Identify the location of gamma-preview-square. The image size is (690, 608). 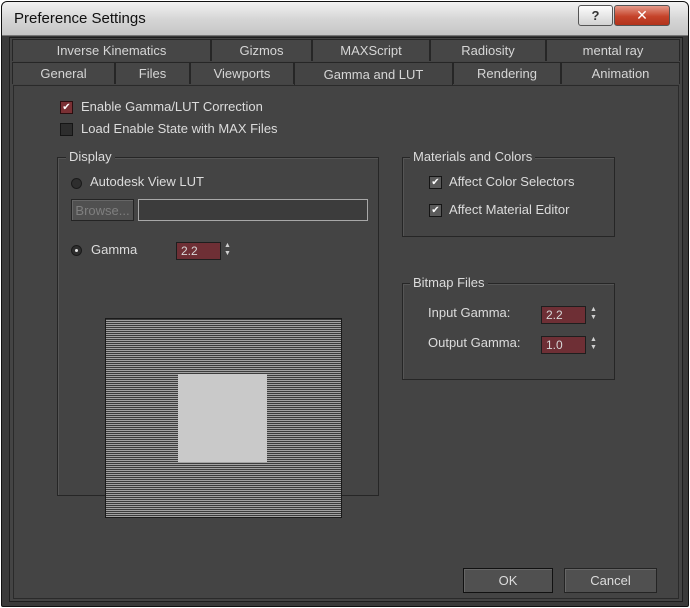
(222, 418).